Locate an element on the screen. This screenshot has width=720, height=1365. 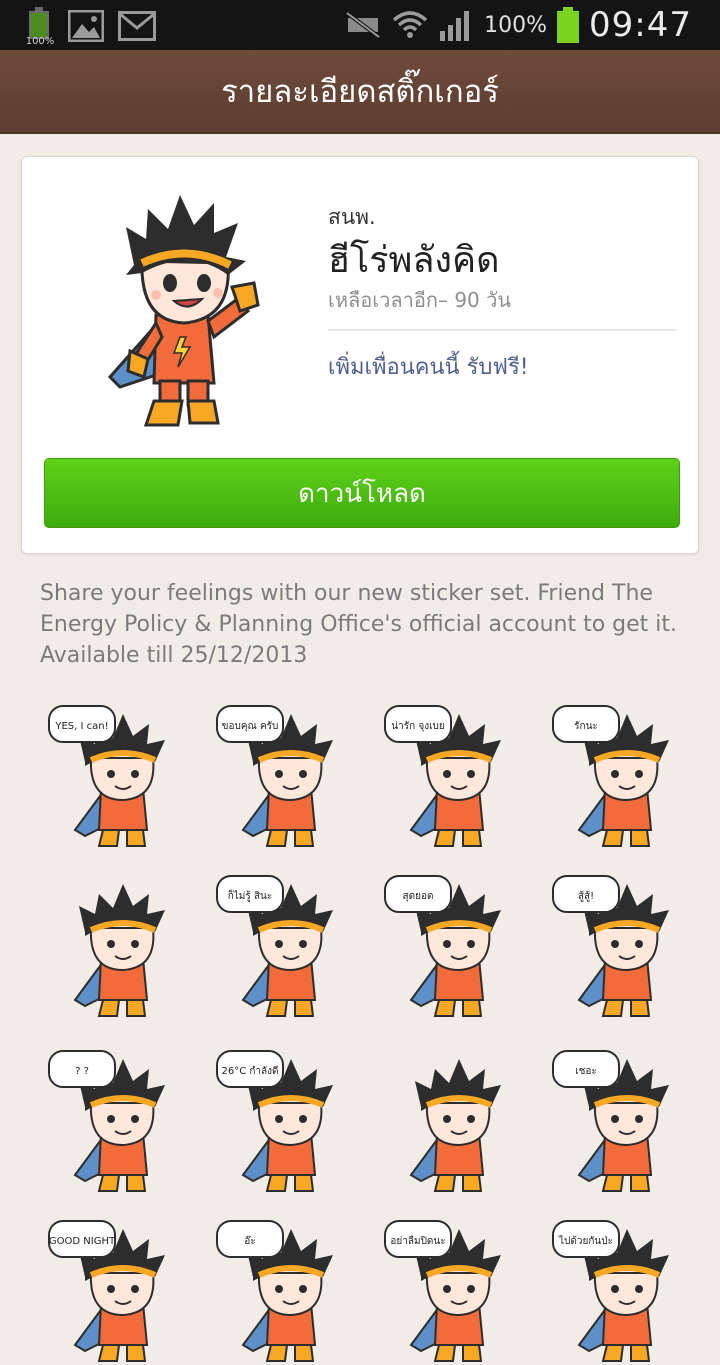
sticker-bubble-text: สู้สู้! is located at coordinates (586, 896).